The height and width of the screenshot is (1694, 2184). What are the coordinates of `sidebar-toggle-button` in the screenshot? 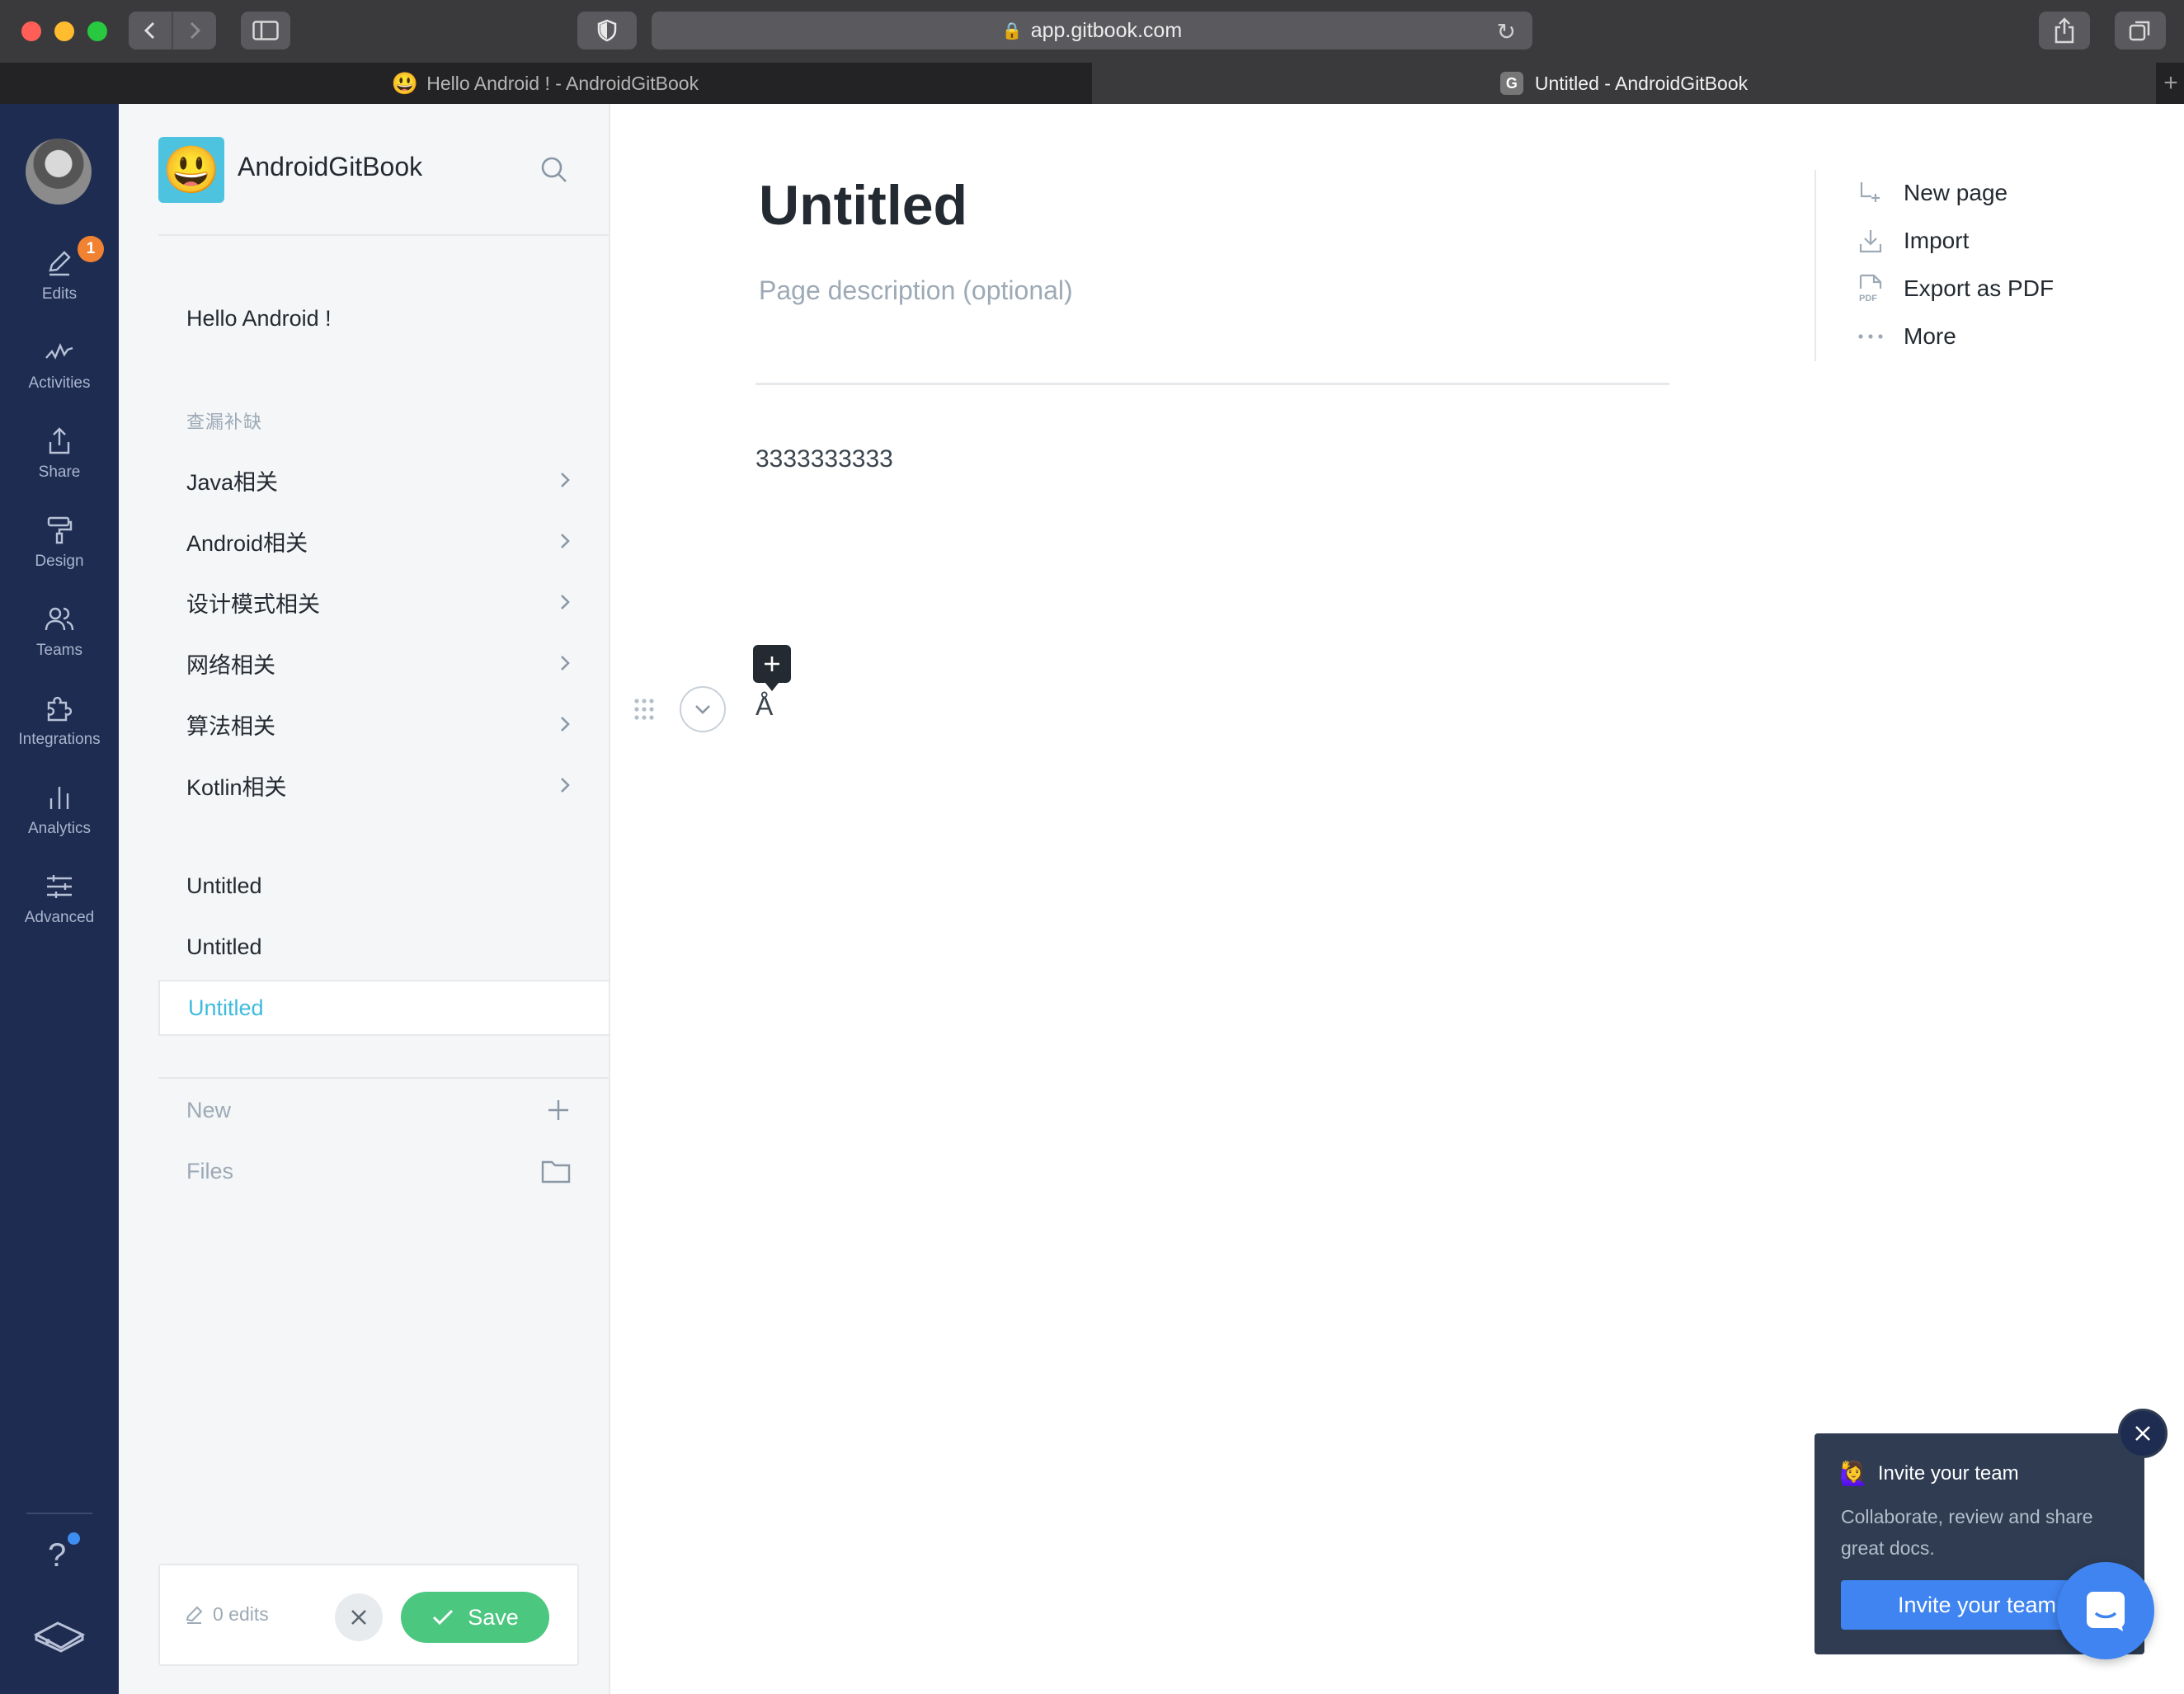 It's located at (265, 31).